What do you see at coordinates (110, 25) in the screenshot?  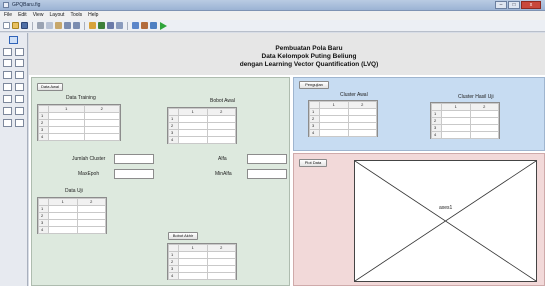 I see `tab-order-icon` at bounding box center [110, 25].